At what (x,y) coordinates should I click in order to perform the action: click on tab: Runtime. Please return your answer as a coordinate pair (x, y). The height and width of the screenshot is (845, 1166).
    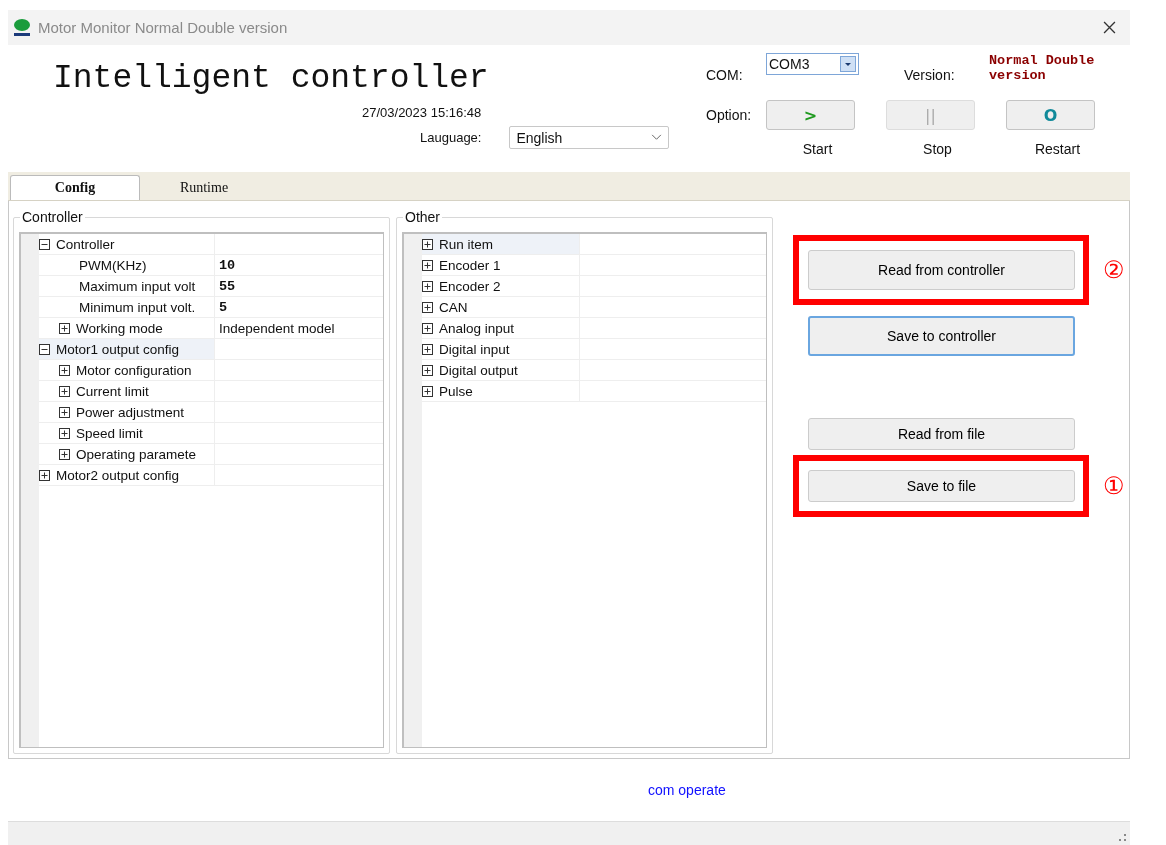
    Looking at the image, I should click on (204, 188).